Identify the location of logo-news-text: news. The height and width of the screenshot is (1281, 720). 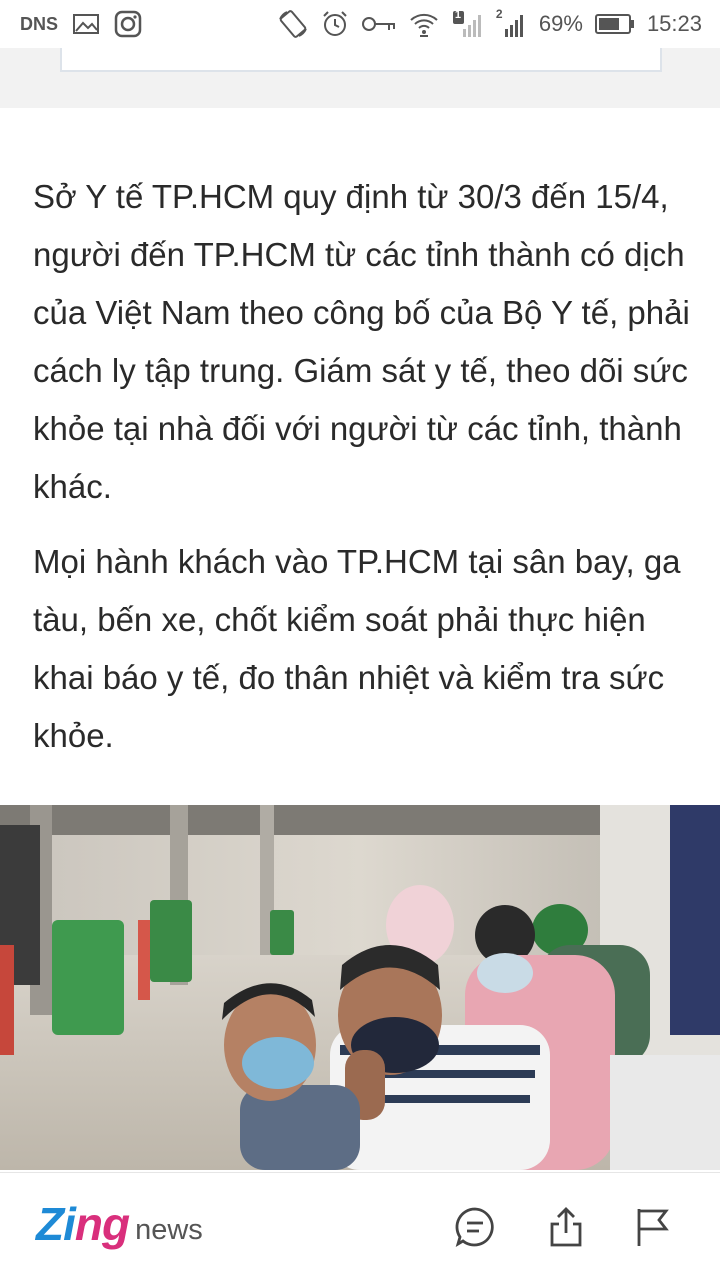
(169, 1230).